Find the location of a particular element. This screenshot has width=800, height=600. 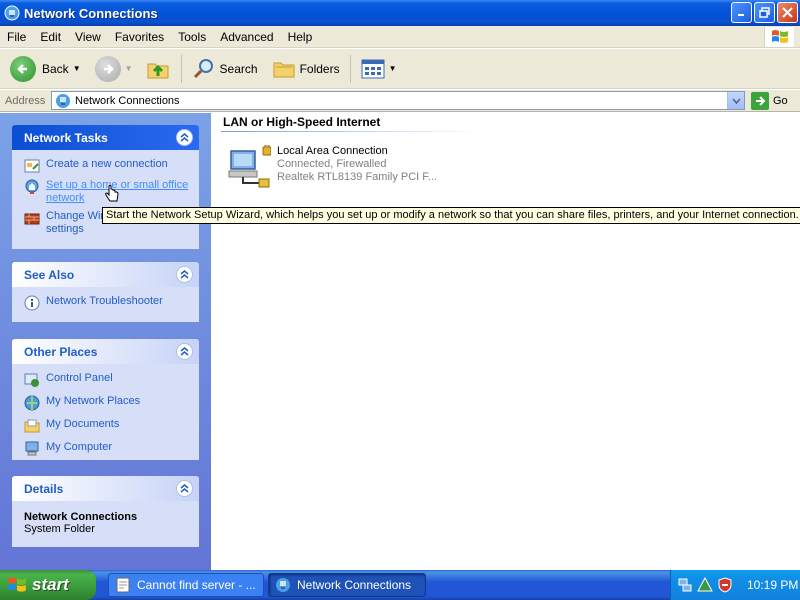

place-label: My Computer is located at coordinates (79, 447).